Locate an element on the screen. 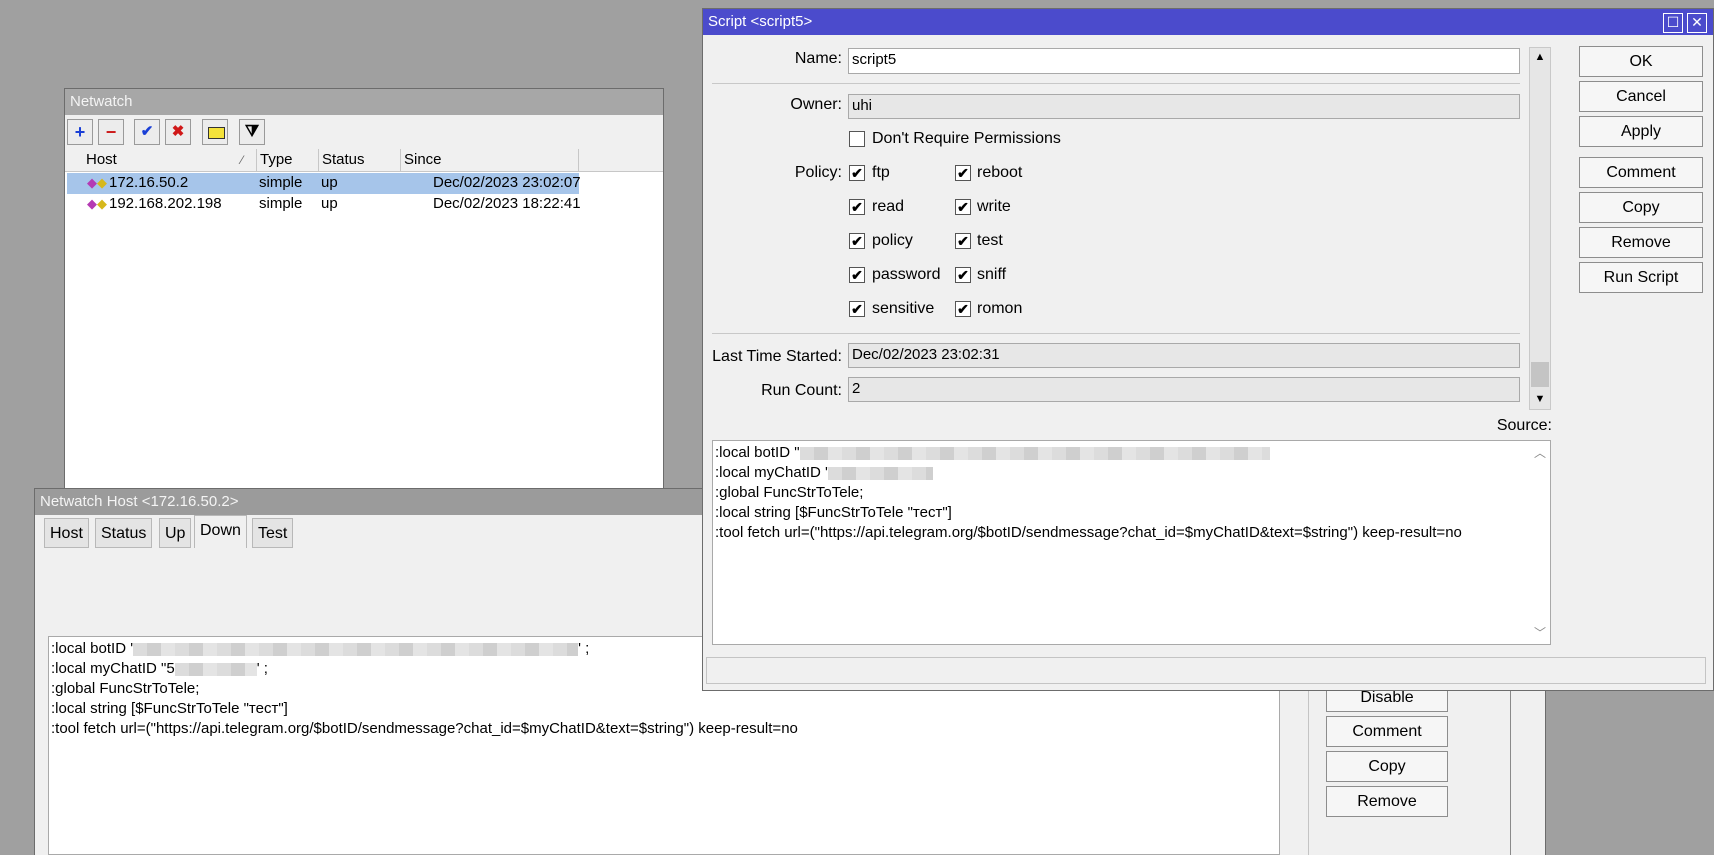 This screenshot has height=855, width=1714. tab-status: Status is located at coordinates (124, 533).